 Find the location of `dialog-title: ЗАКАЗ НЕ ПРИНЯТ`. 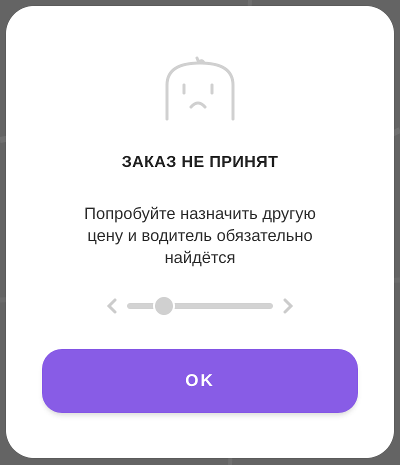

dialog-title: ЗАКАЗ НЕ ПРИНЯТ is located at coordinates (200, 163).